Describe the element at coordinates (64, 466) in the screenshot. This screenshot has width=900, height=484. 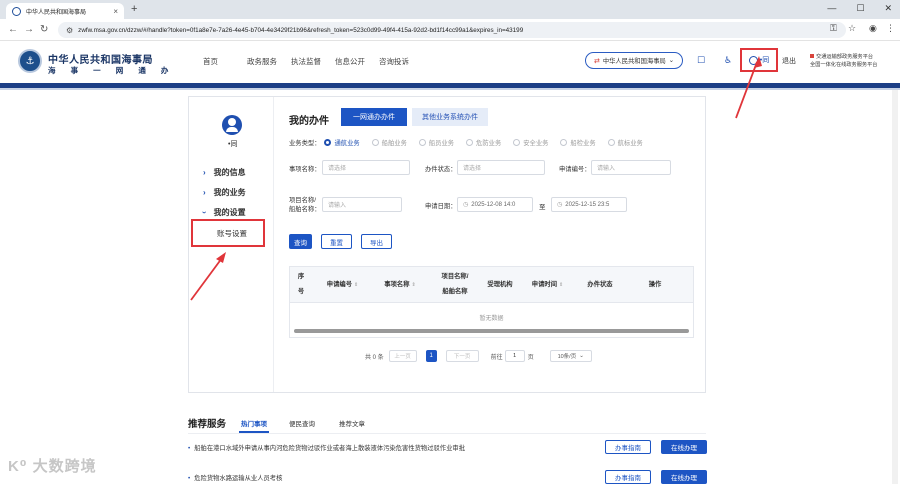
I see `watermark-text: 大数跨境` at that location.